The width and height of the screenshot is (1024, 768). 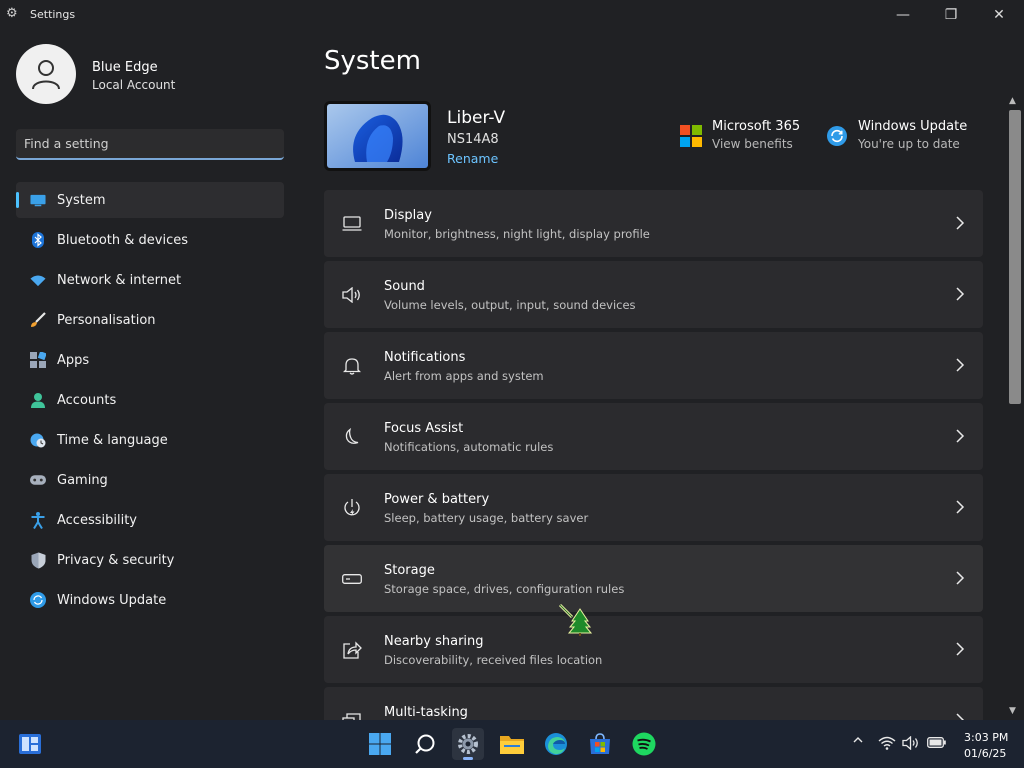 I want to click on windows-update-status: You're up to date, so click(x=909, y=144).